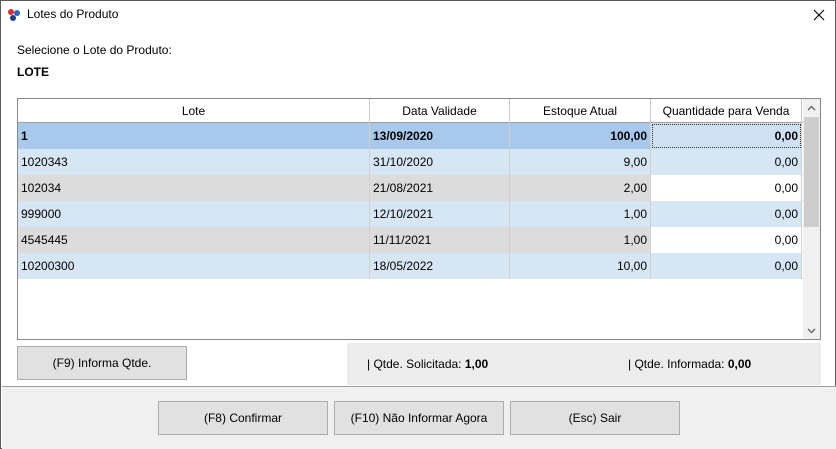 The width and height of the screenshot is (836, 449). I want to click on cell-data-validade: 12/10/2021, so click(440, 214).